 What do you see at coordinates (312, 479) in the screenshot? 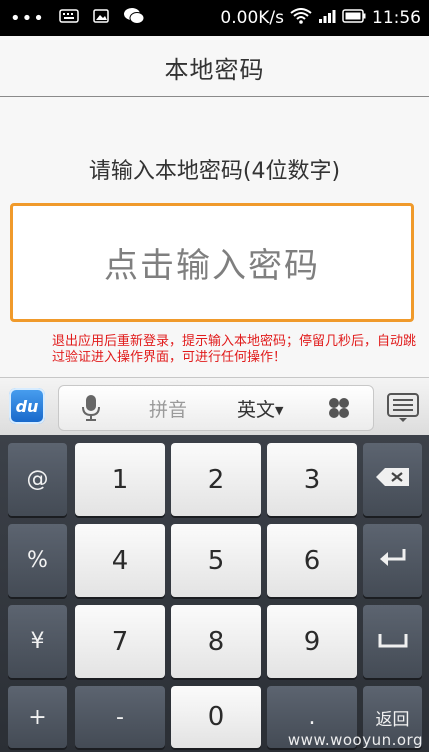
I see `key-3: 3` at bounding box center [312, 479].